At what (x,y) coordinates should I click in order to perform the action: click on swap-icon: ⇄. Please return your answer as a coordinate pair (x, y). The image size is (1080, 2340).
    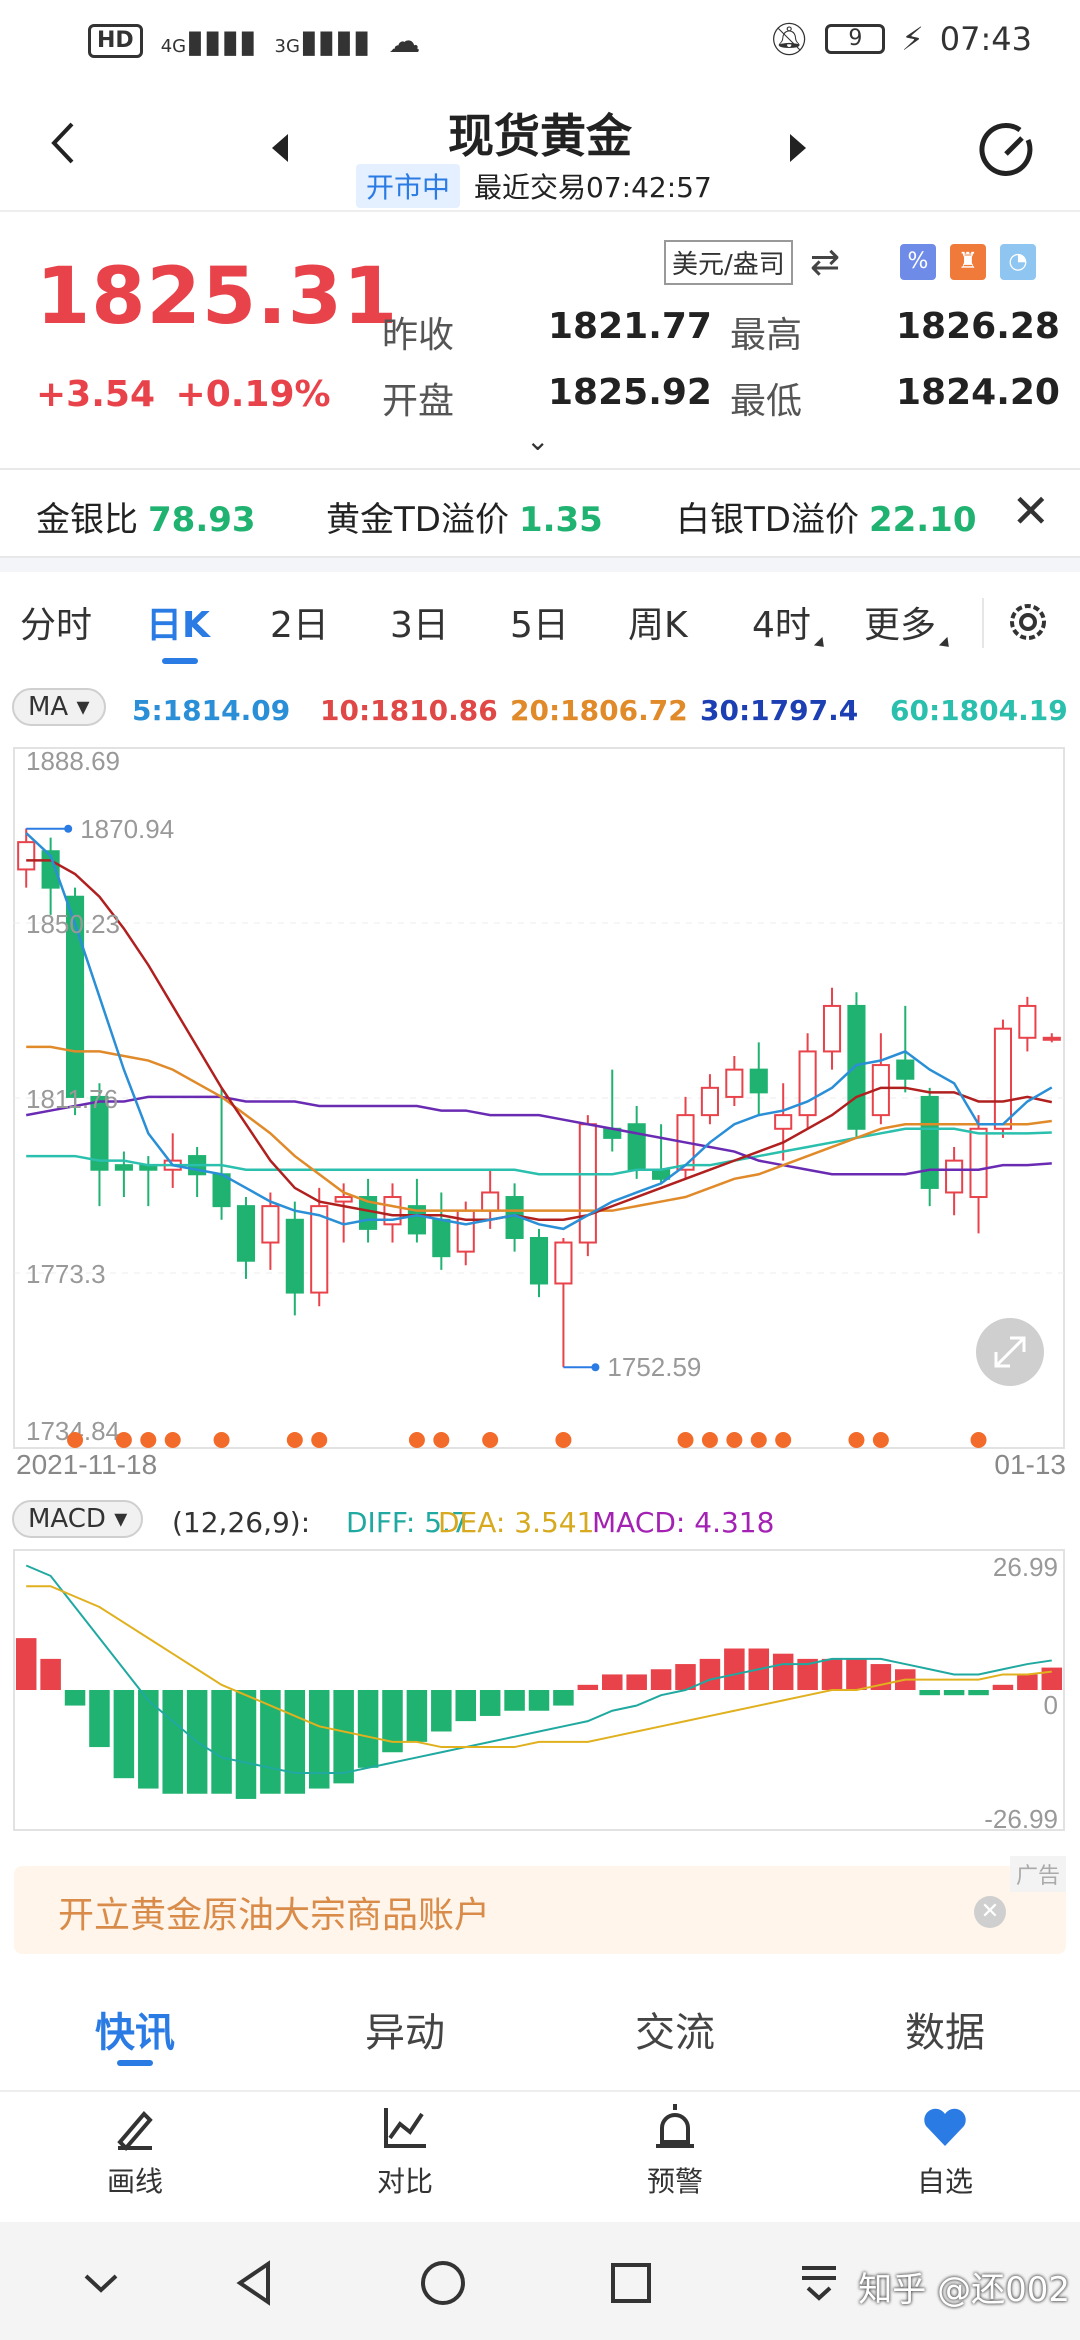
    Looking at the image, I should click on (825, 262).